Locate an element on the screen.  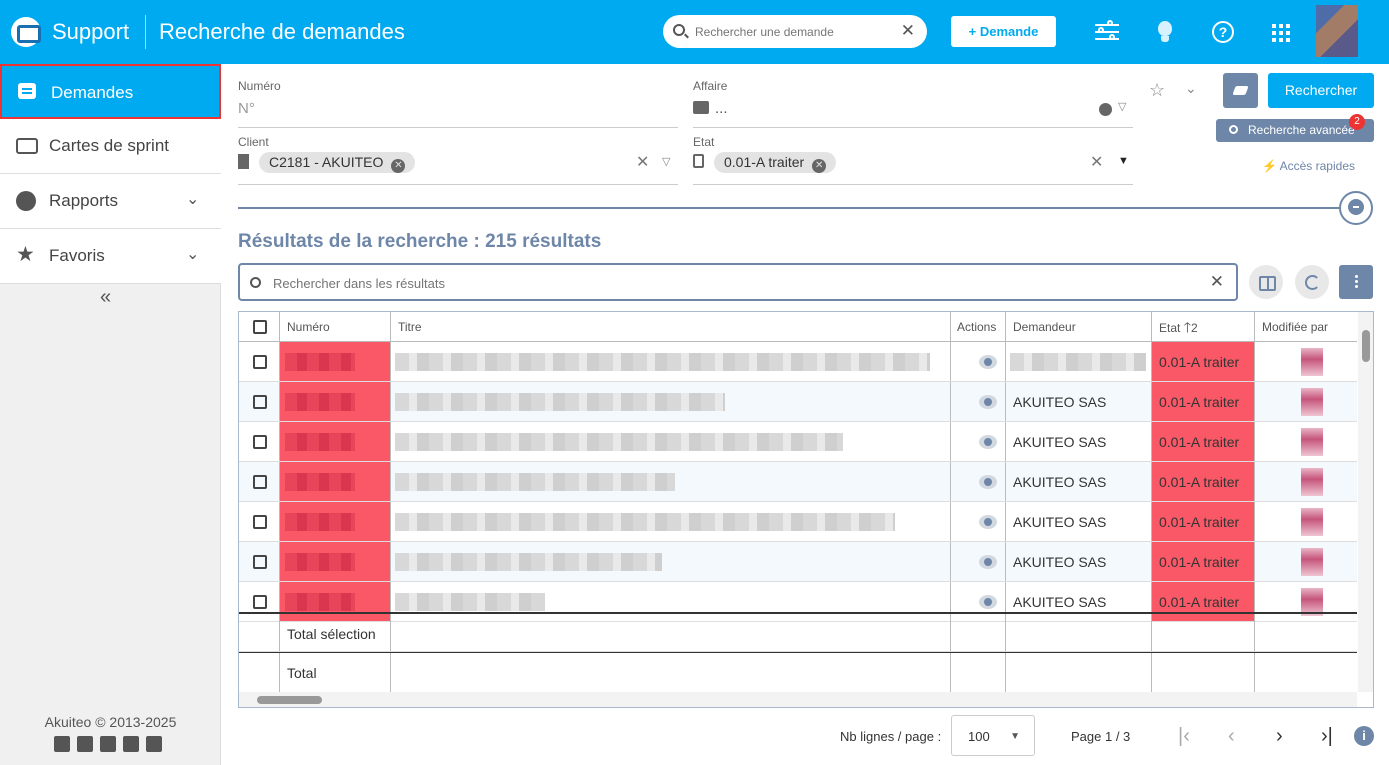
total-selection-row: Total sélection is located at coordinates (798, 632).